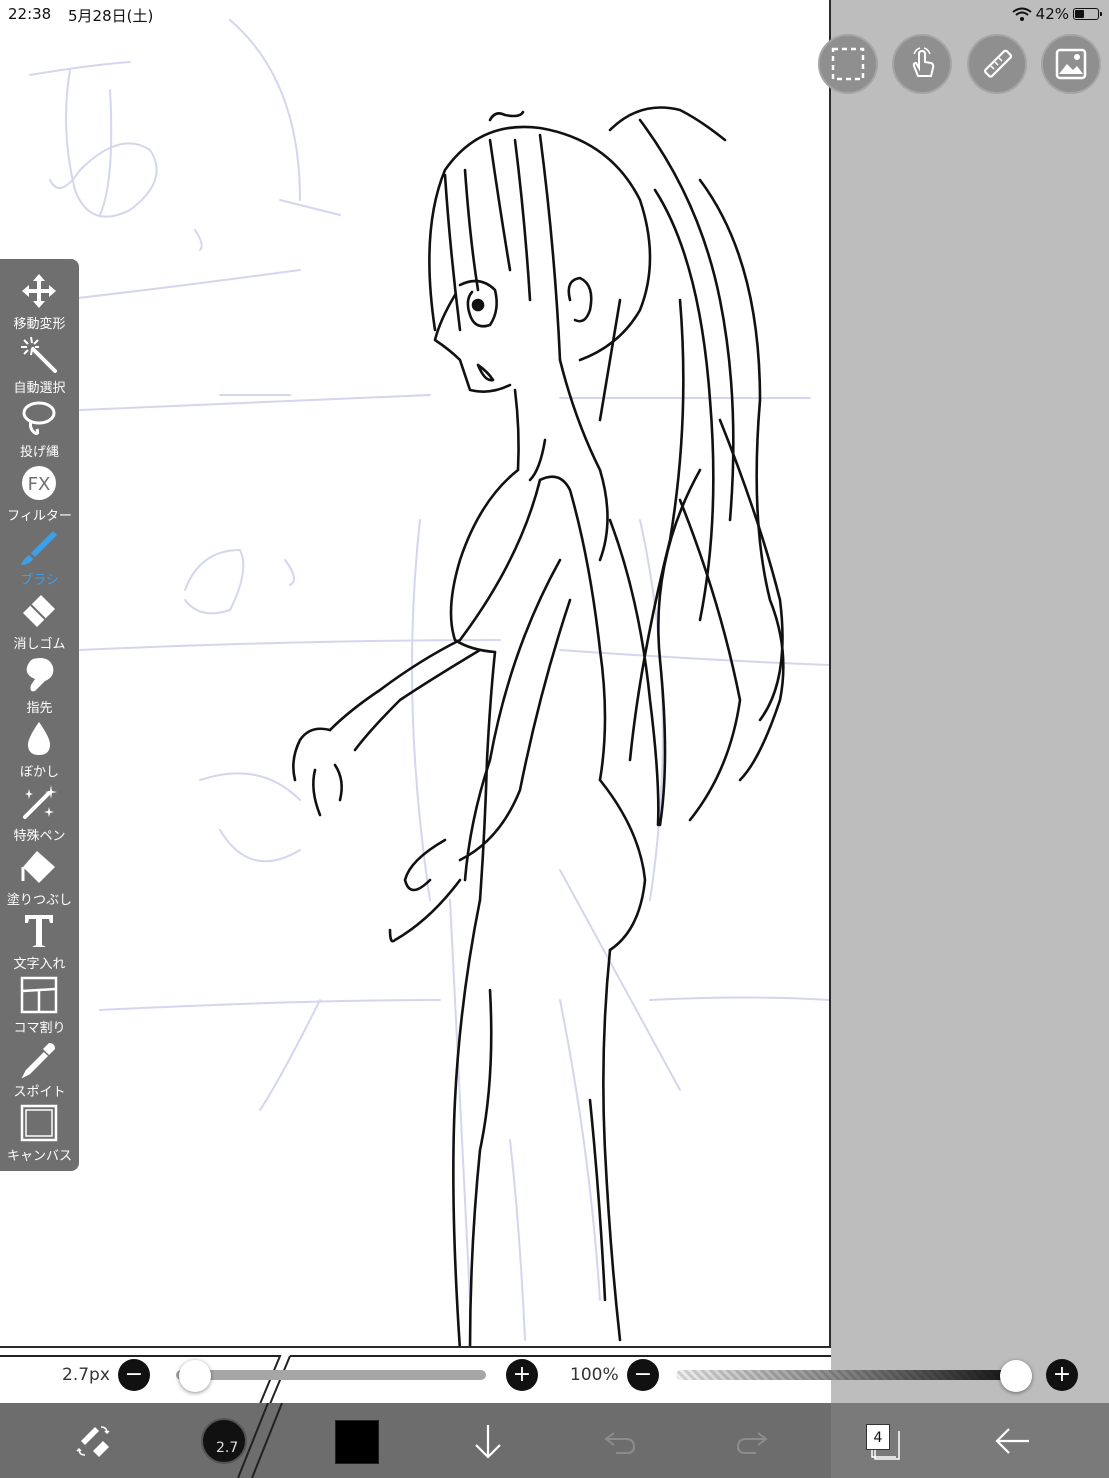 The image size is (1109, 1478). What do you see at coordinates (39, 772) in the screenshot?
I see `tool-label: ぼかし` at bounding box center [39, 772].